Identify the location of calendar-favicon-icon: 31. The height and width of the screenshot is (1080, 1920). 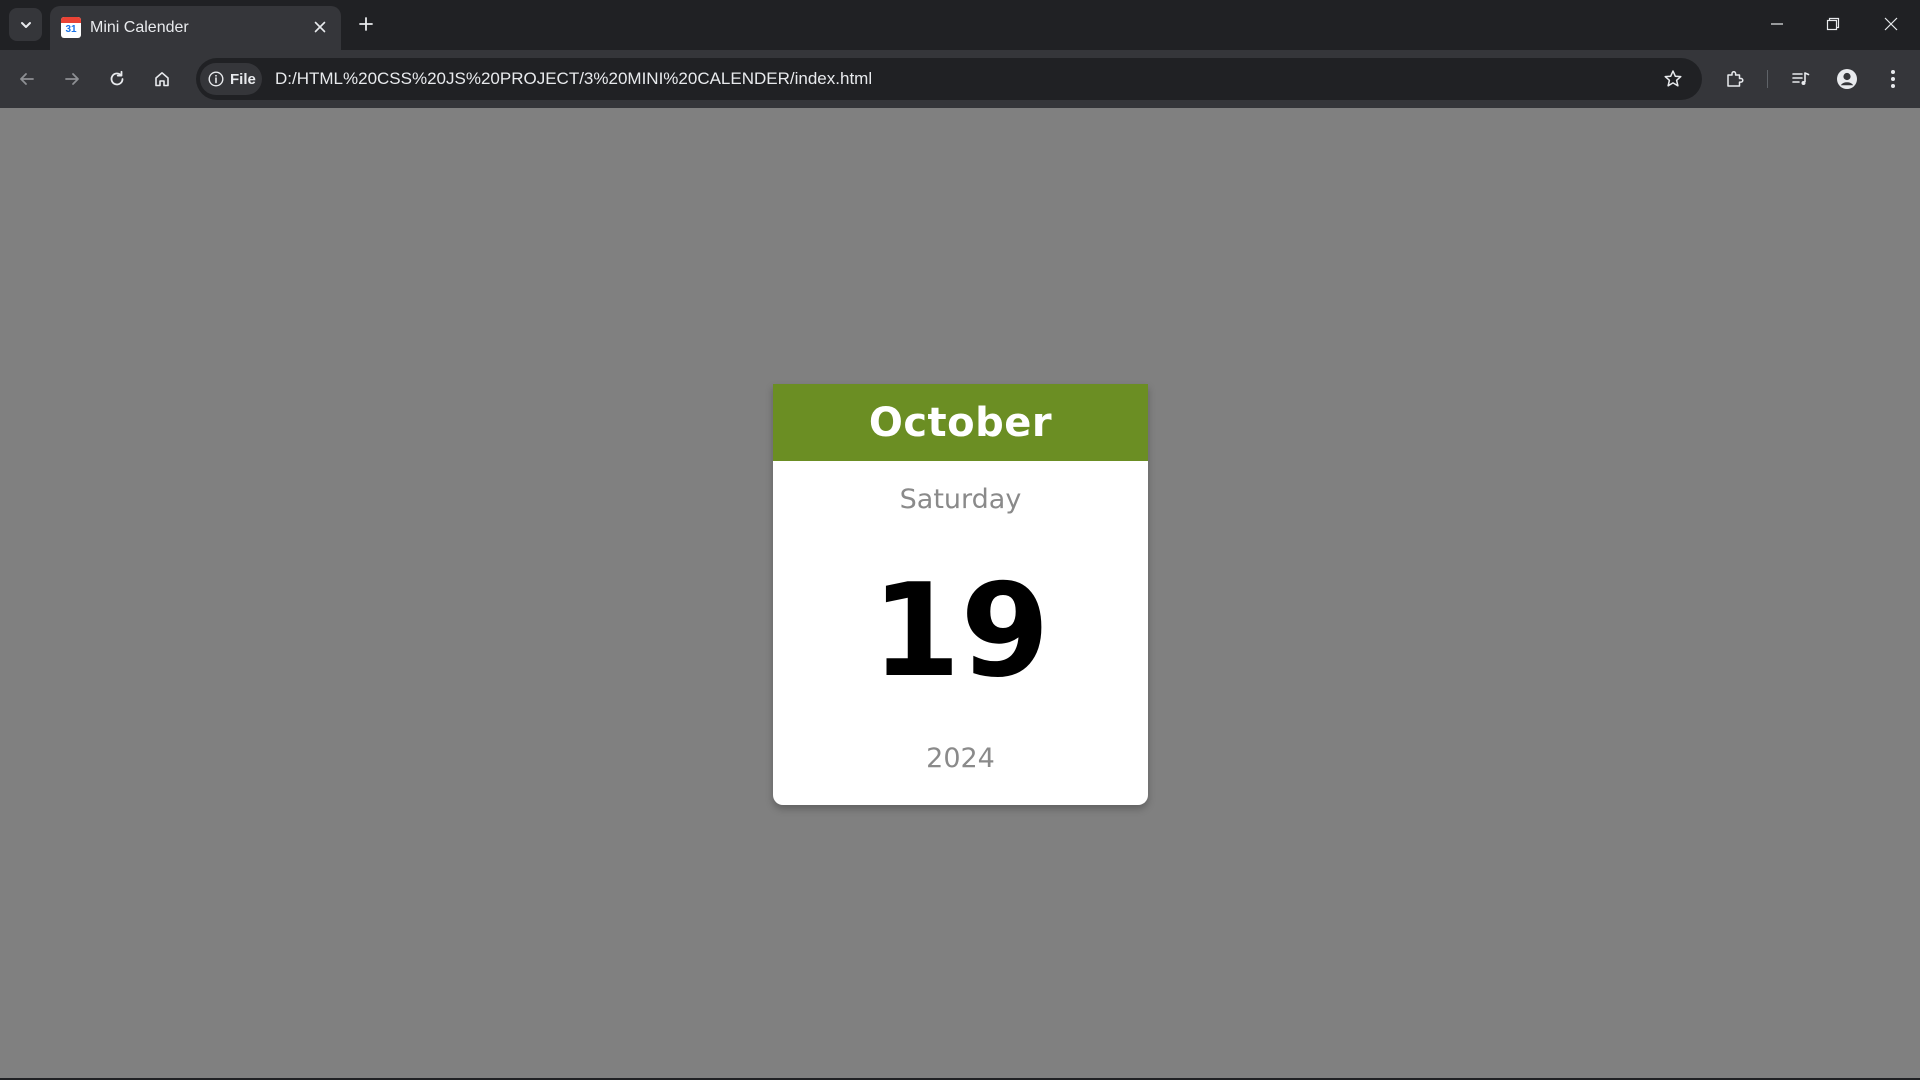
(71, 27).